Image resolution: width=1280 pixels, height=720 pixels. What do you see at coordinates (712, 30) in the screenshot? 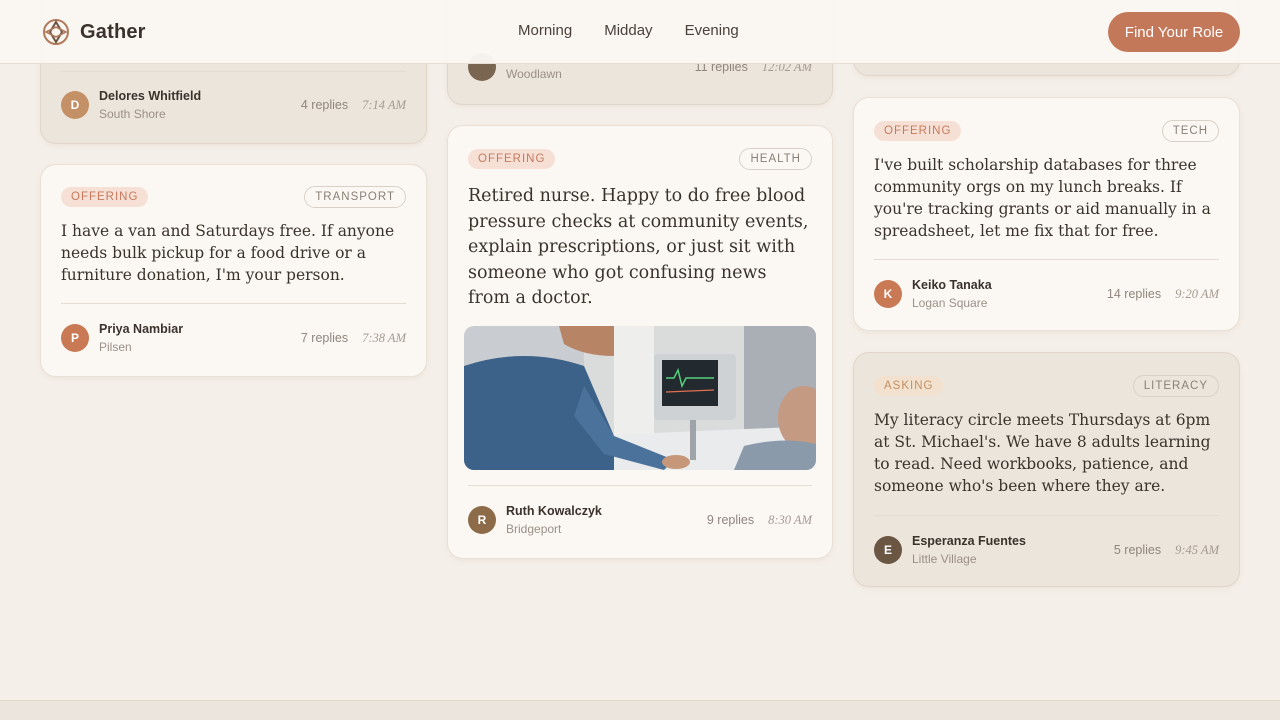
I see `nav-evening: Evening` at bounding box center [712, 30].